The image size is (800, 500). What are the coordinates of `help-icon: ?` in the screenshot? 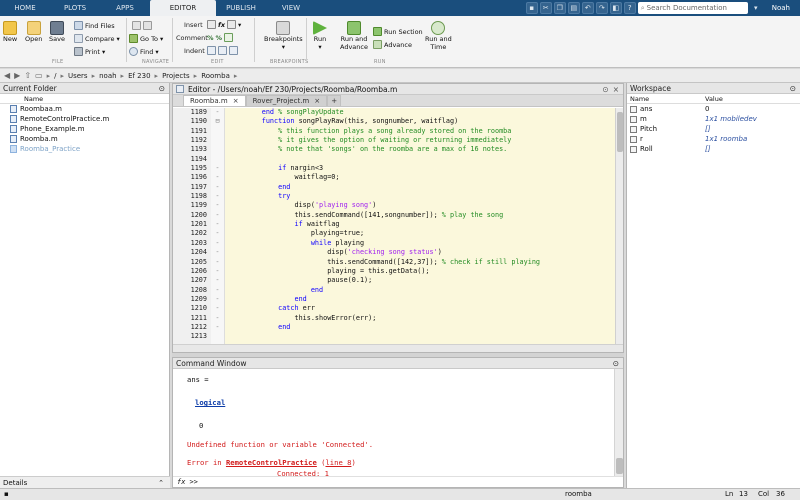 It's located at (629, 8).